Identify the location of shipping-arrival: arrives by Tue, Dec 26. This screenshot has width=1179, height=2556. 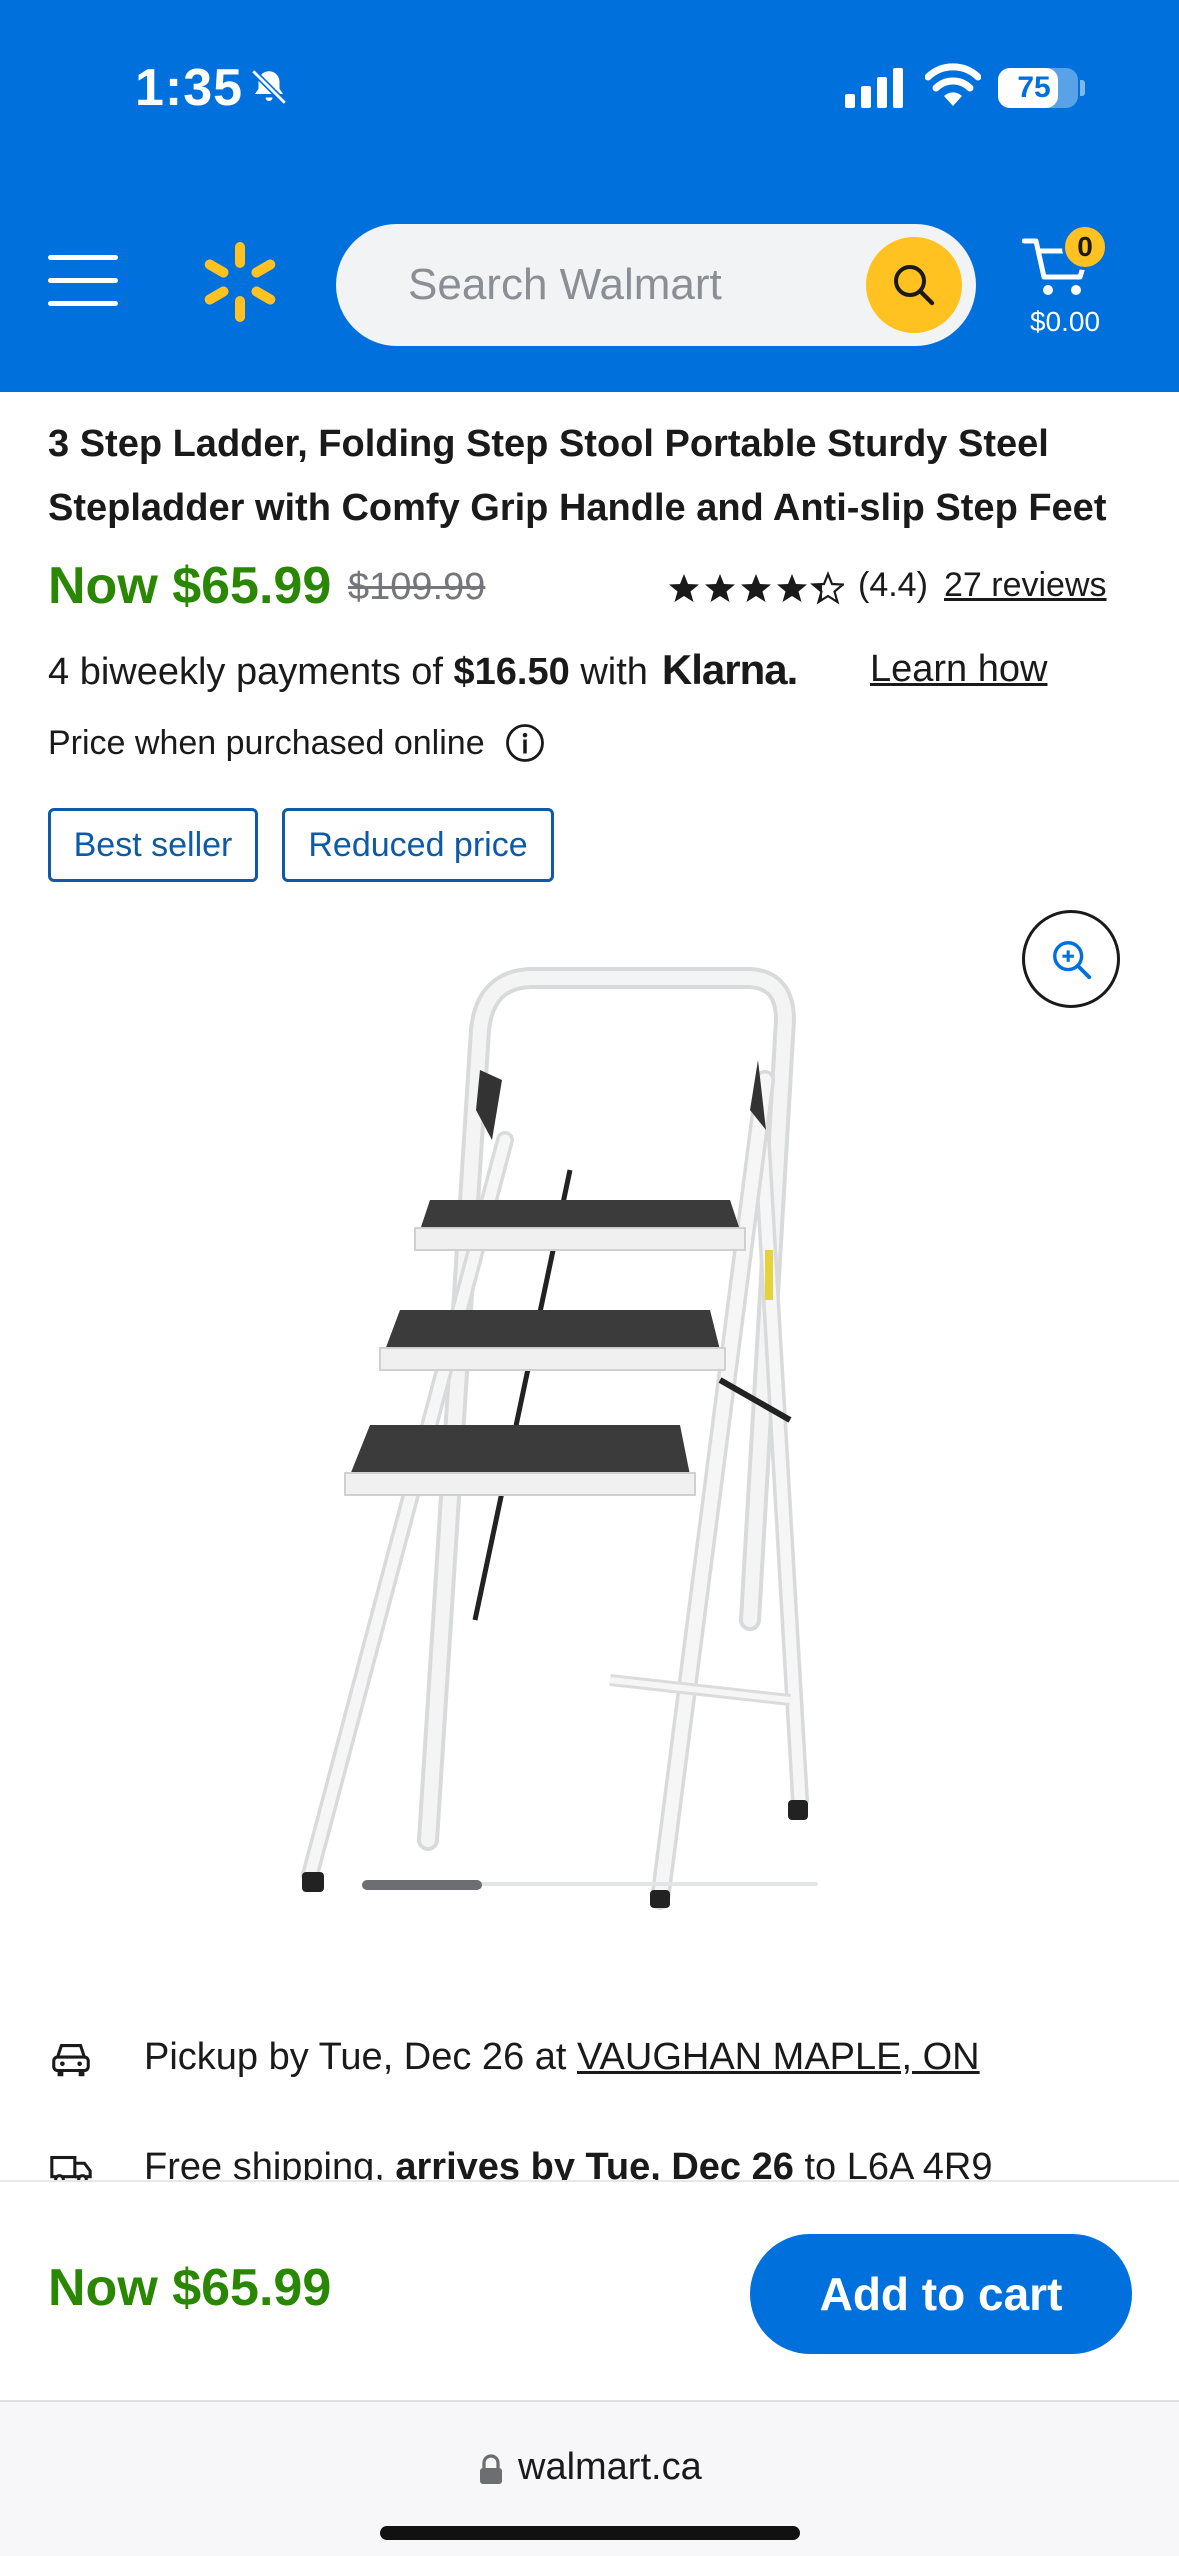
(594, 2164).